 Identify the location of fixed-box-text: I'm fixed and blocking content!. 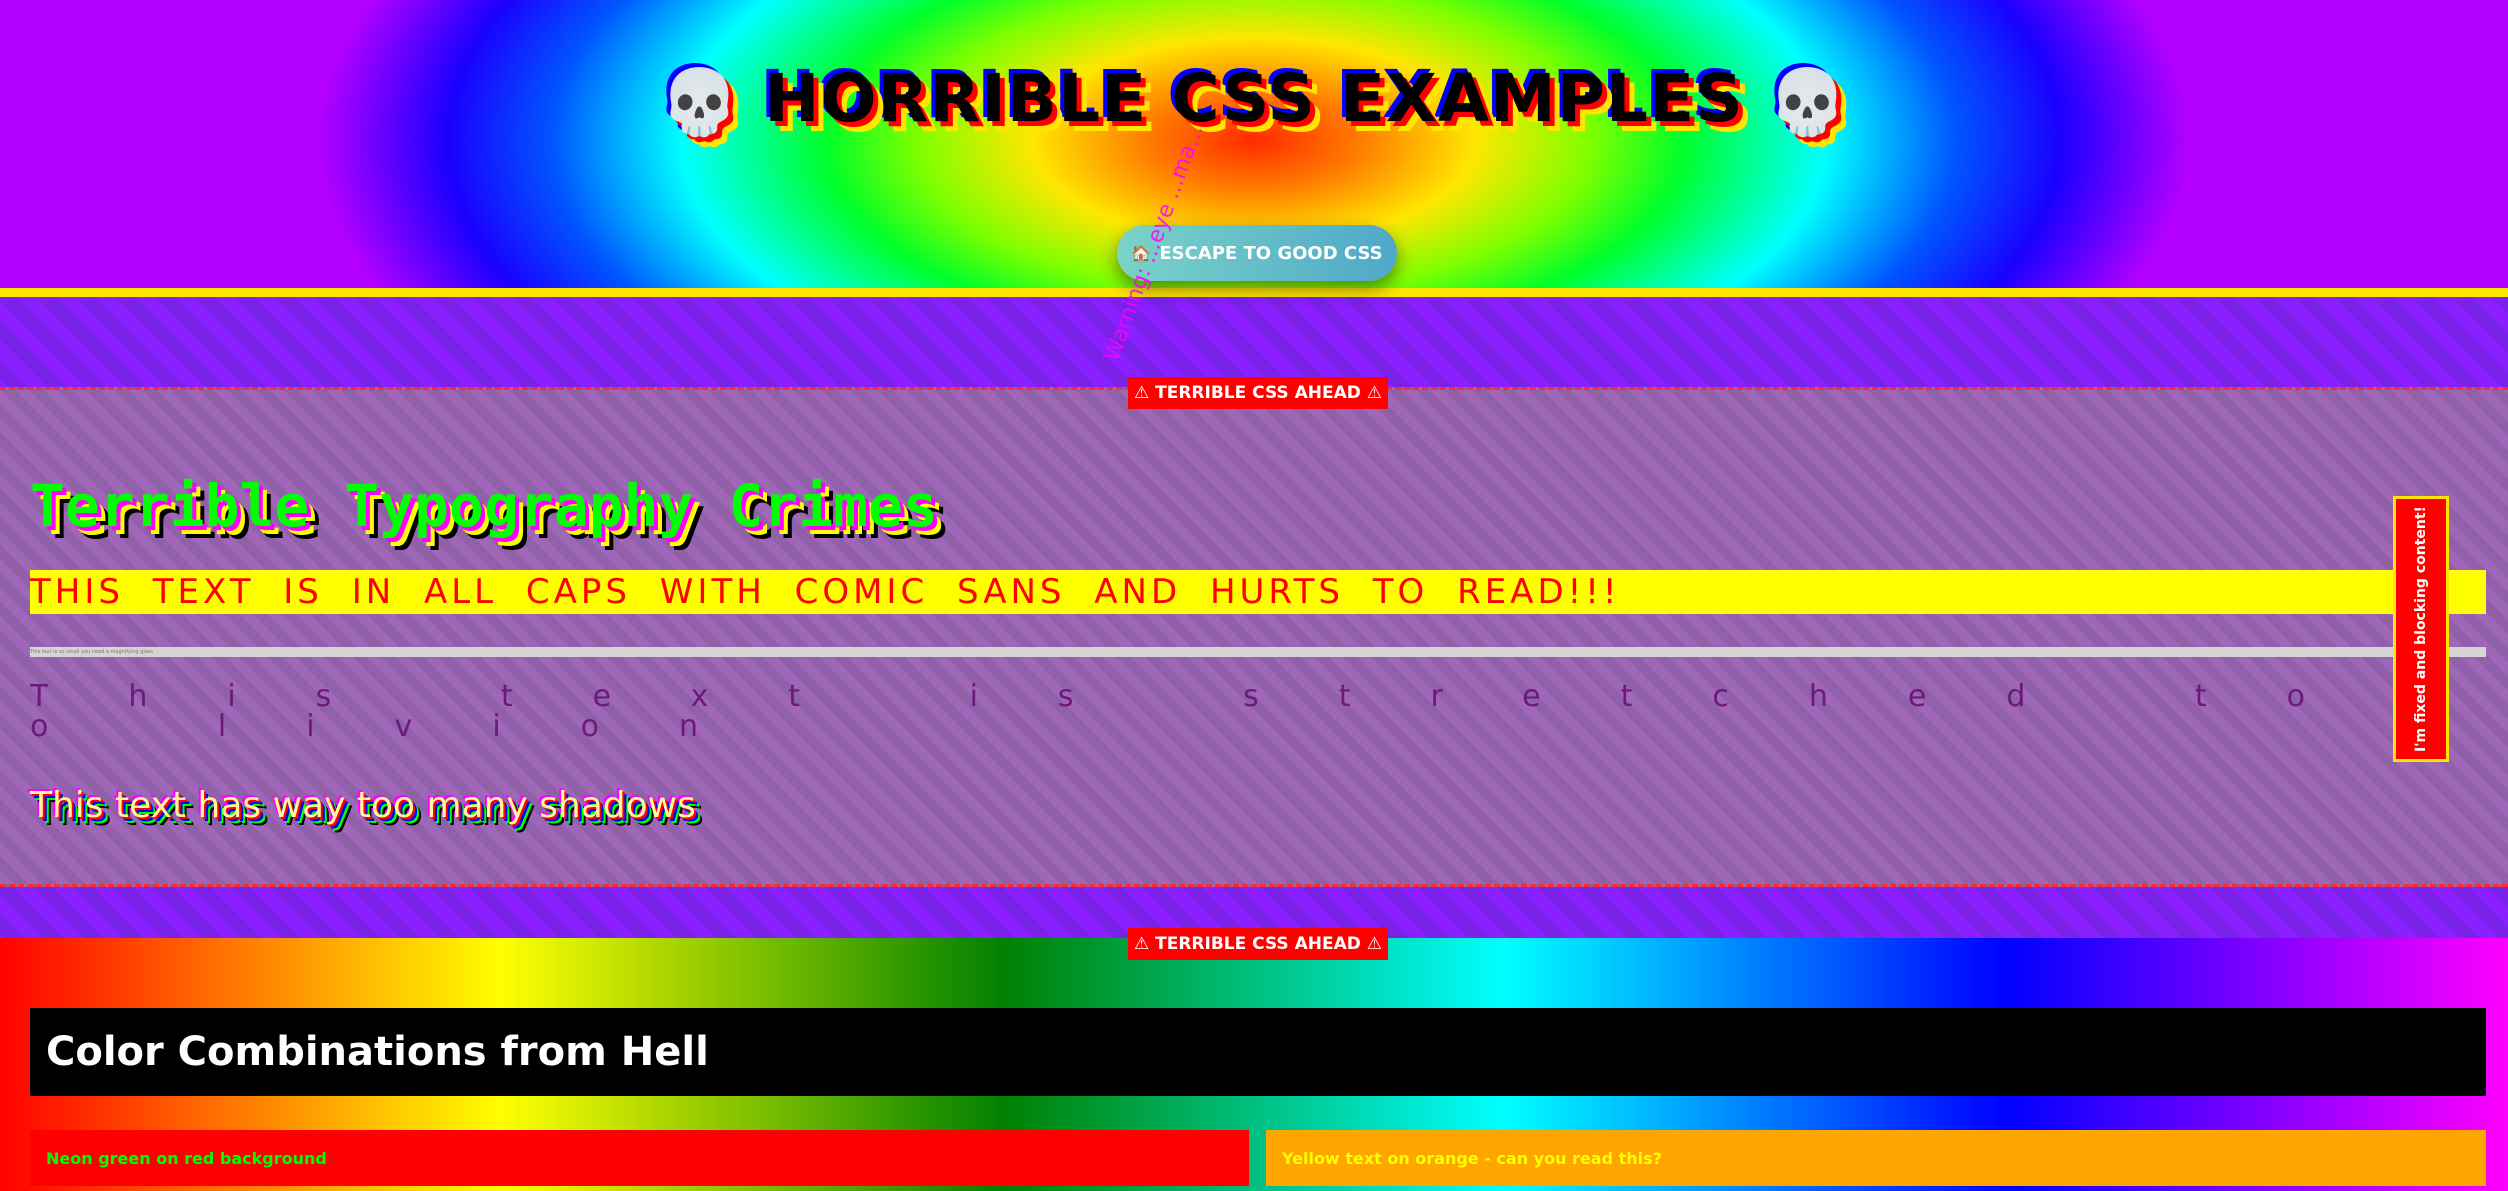
(2421, 629).